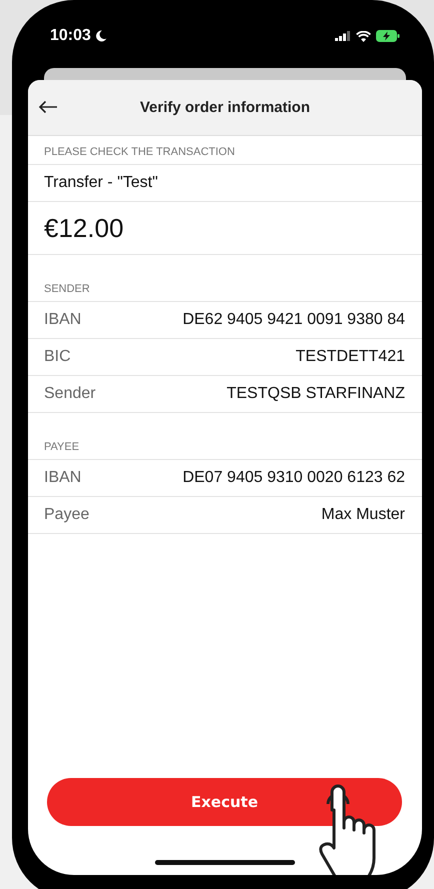 The image size is (434, 889). What do you see at coordinates (225, 150) in the screenshot?
I see `section-heading: PLEASE CHECK THE TRANSACTION` at bounding box center [225, 150].